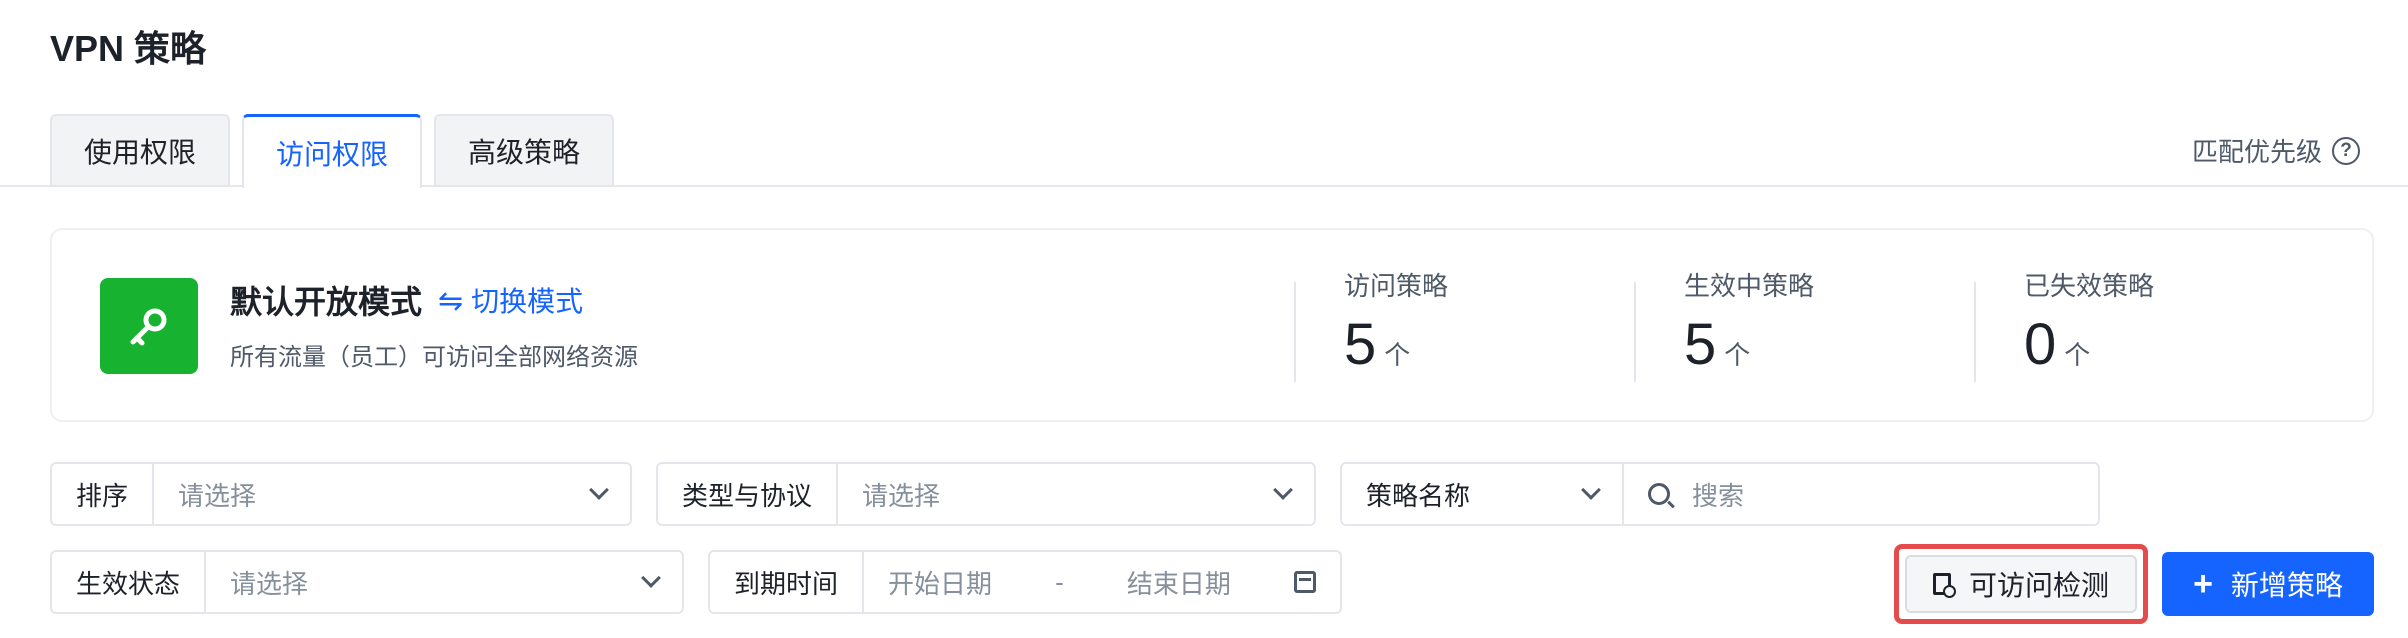  I want to click on access-check-label: 可访问检测, so click(2038, 585).